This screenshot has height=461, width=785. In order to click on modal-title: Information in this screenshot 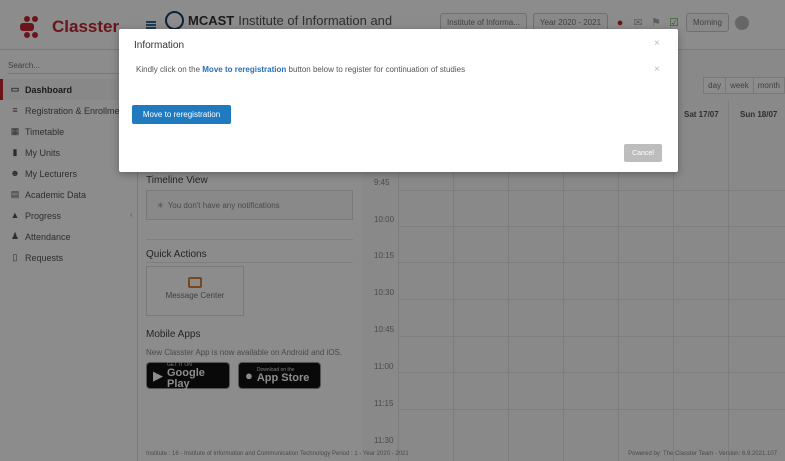, I will do `click(159, 45)`.